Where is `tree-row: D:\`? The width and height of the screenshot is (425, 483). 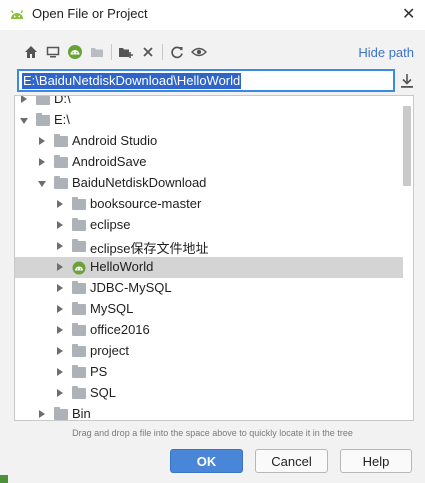
tree-row: D:\ is located at coordinates (209, 102).